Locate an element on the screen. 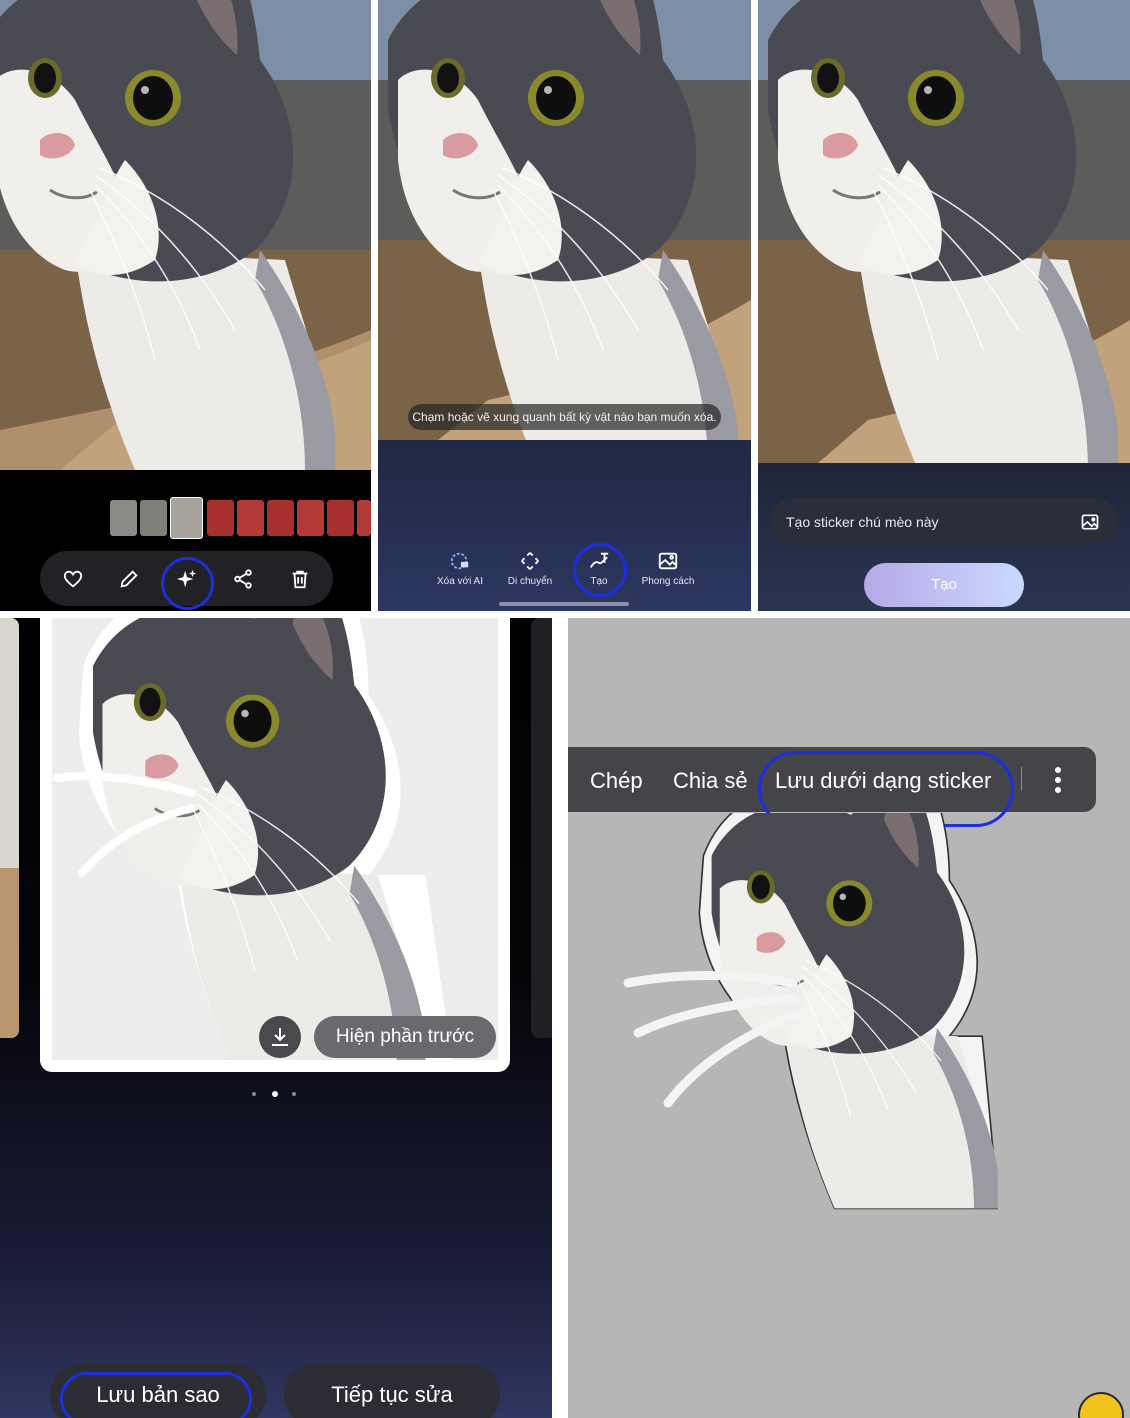 The image size is (1130, 1418). viewer-toolbar is located at coordinates (186, 578).